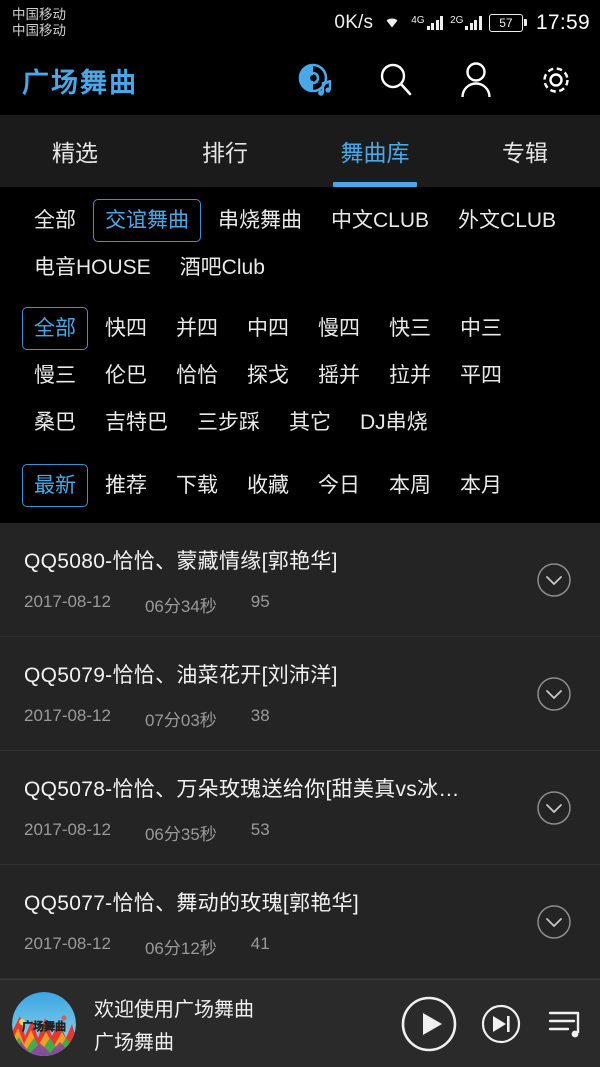  What do you see at coordinates (410, 485) in the screenshot?
I see `filter-sort-week: 本周` at bounding box center [410, 485].